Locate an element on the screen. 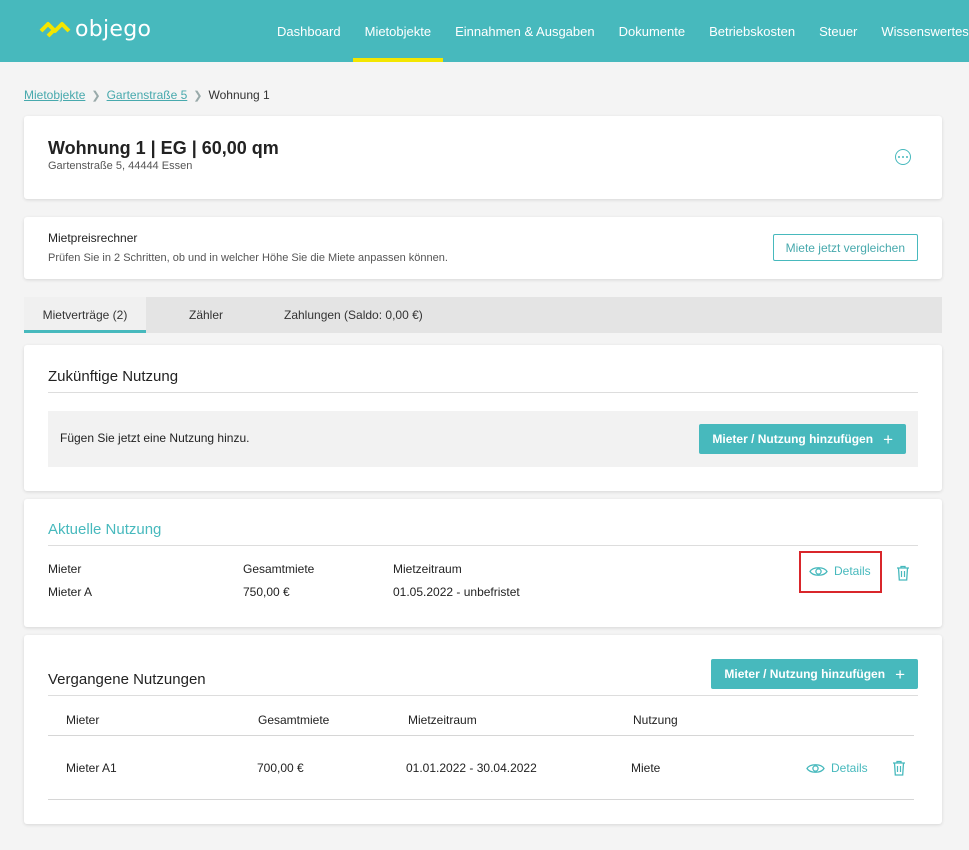  empty-usage-message: Fügen Sie jetzt eine Nutzung hinzu. is located at coordinates (155, 438).